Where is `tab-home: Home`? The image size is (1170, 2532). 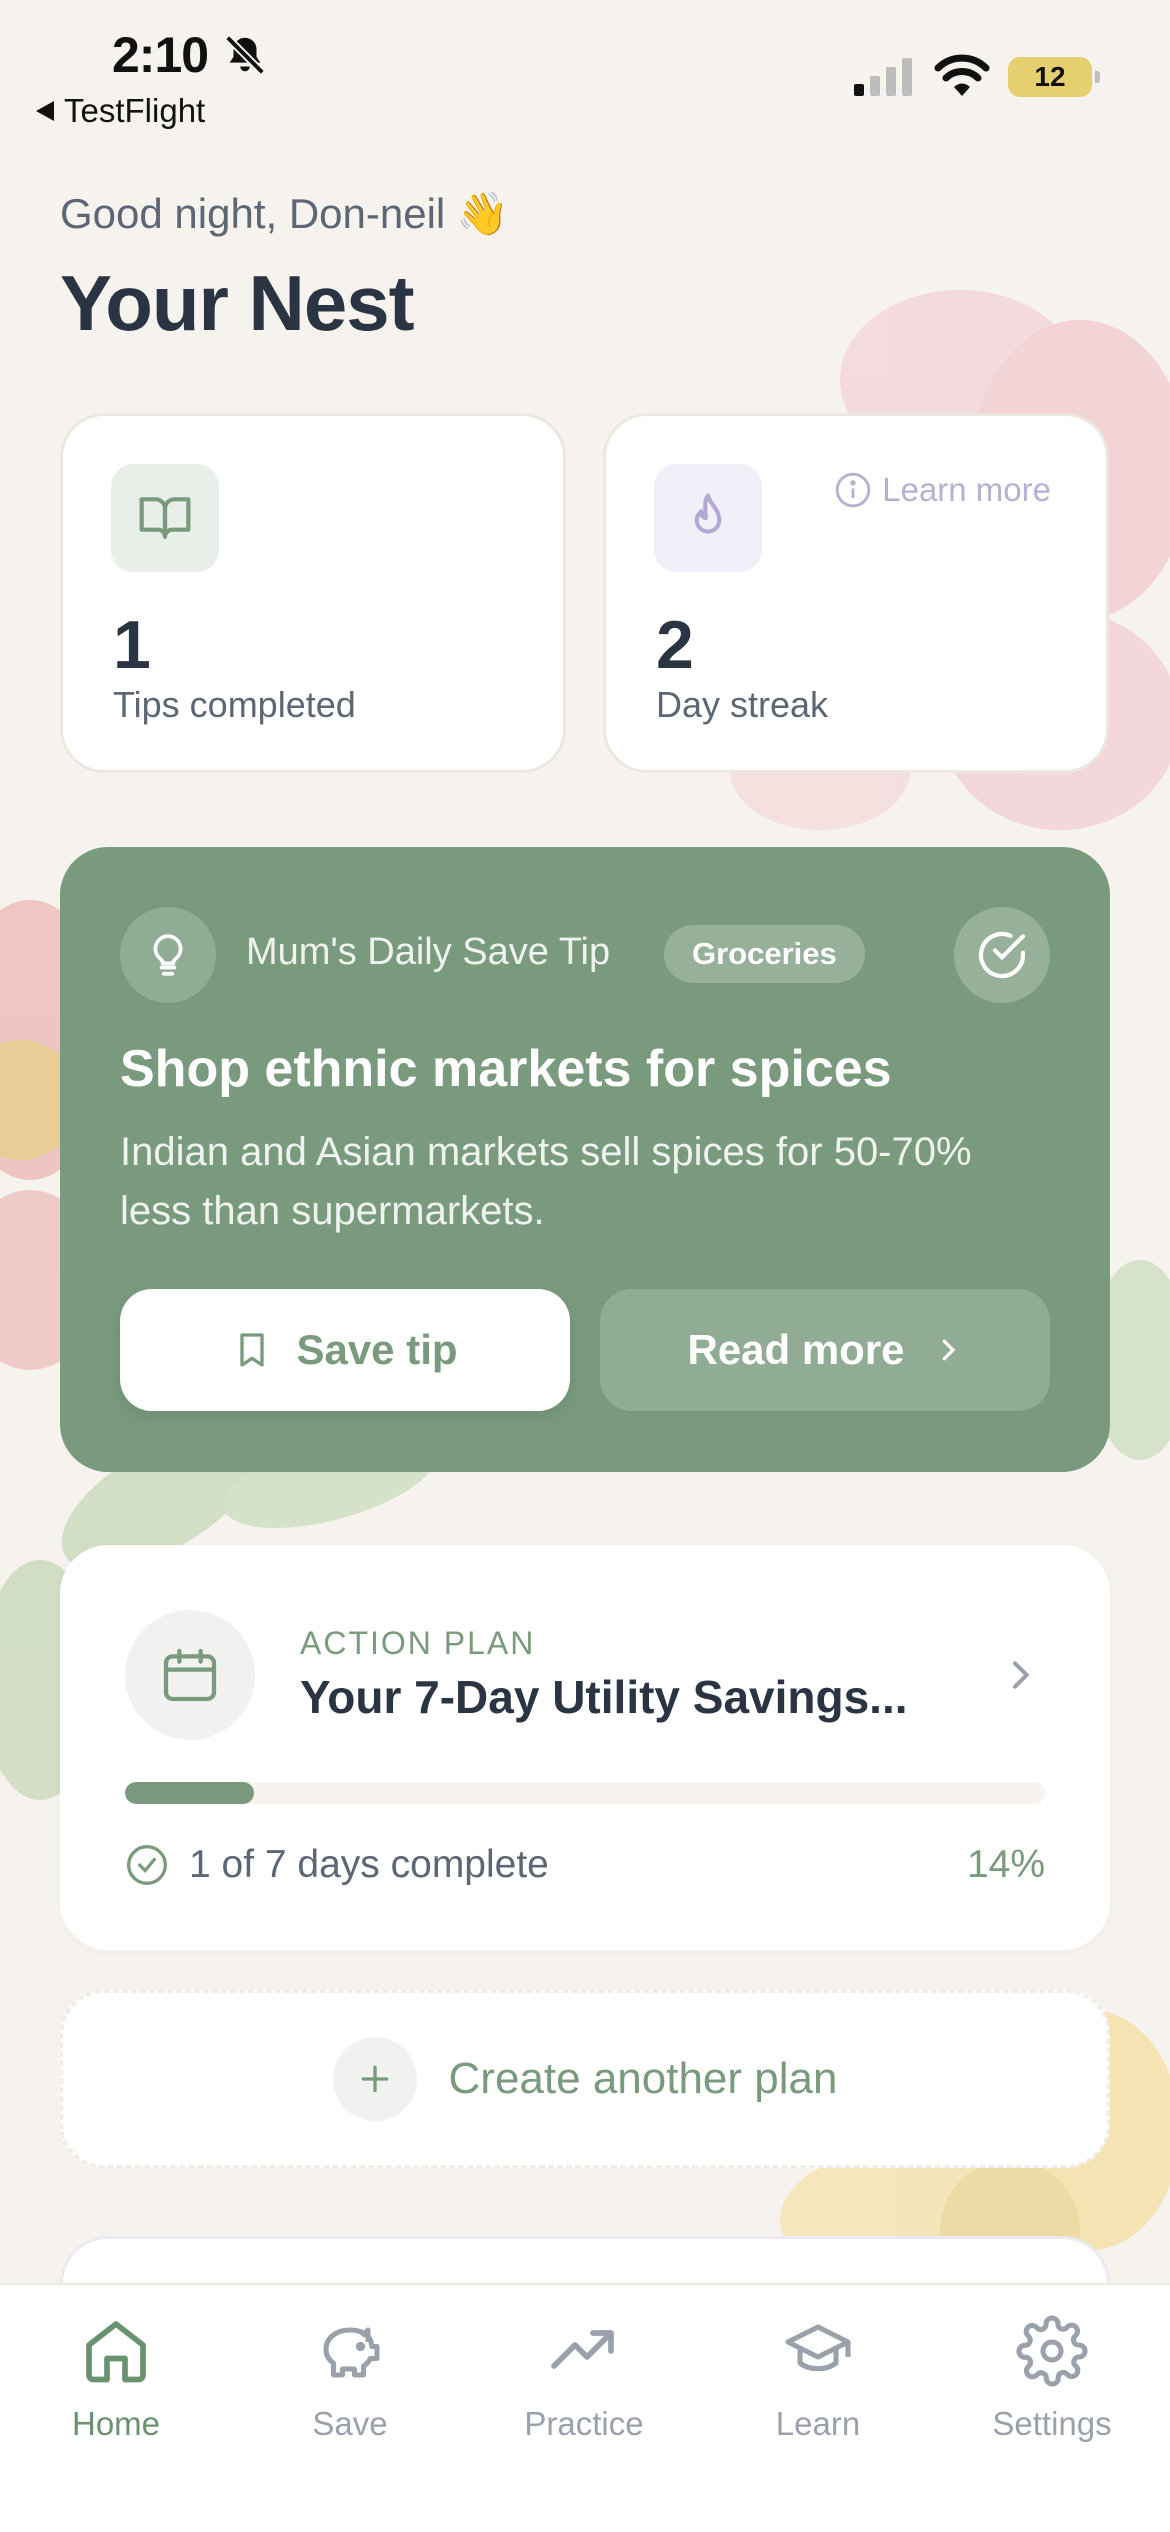
tab-home: Home is located at coordinates (116, 2379).